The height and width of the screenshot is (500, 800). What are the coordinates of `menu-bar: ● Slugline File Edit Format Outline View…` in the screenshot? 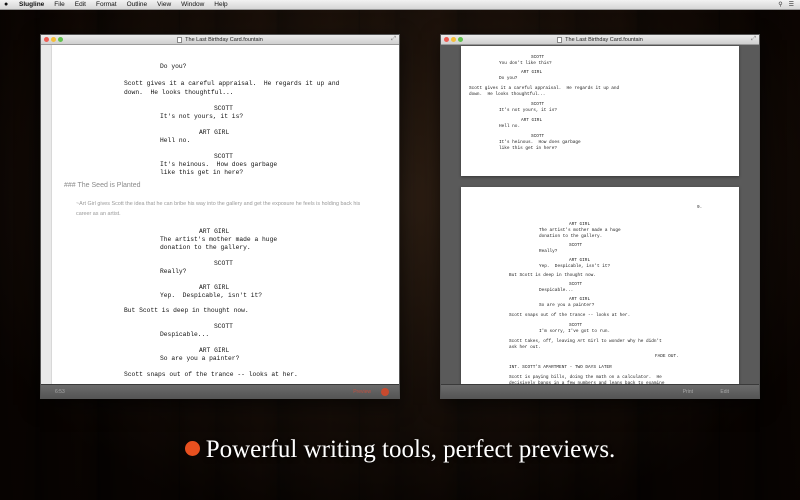 It's located at (400, 5).